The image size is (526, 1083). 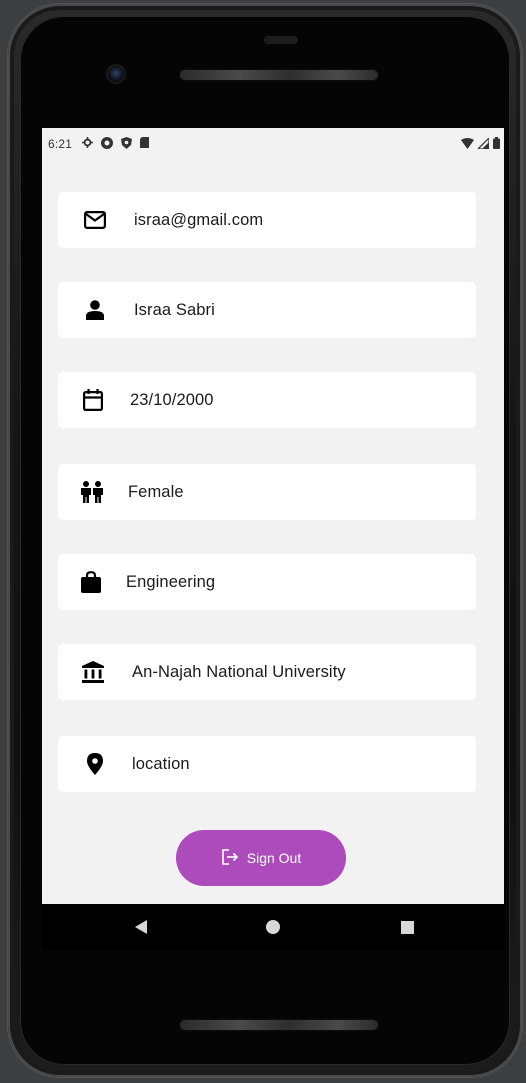 I want to click on location-field: location, so click(x=267, y=764).